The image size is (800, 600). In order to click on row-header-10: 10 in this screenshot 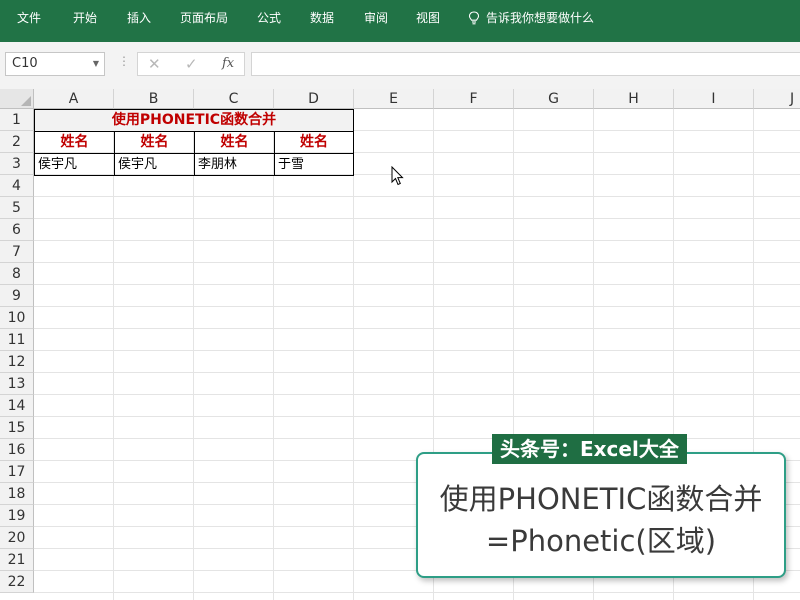, I will do `click(17, 318)`.